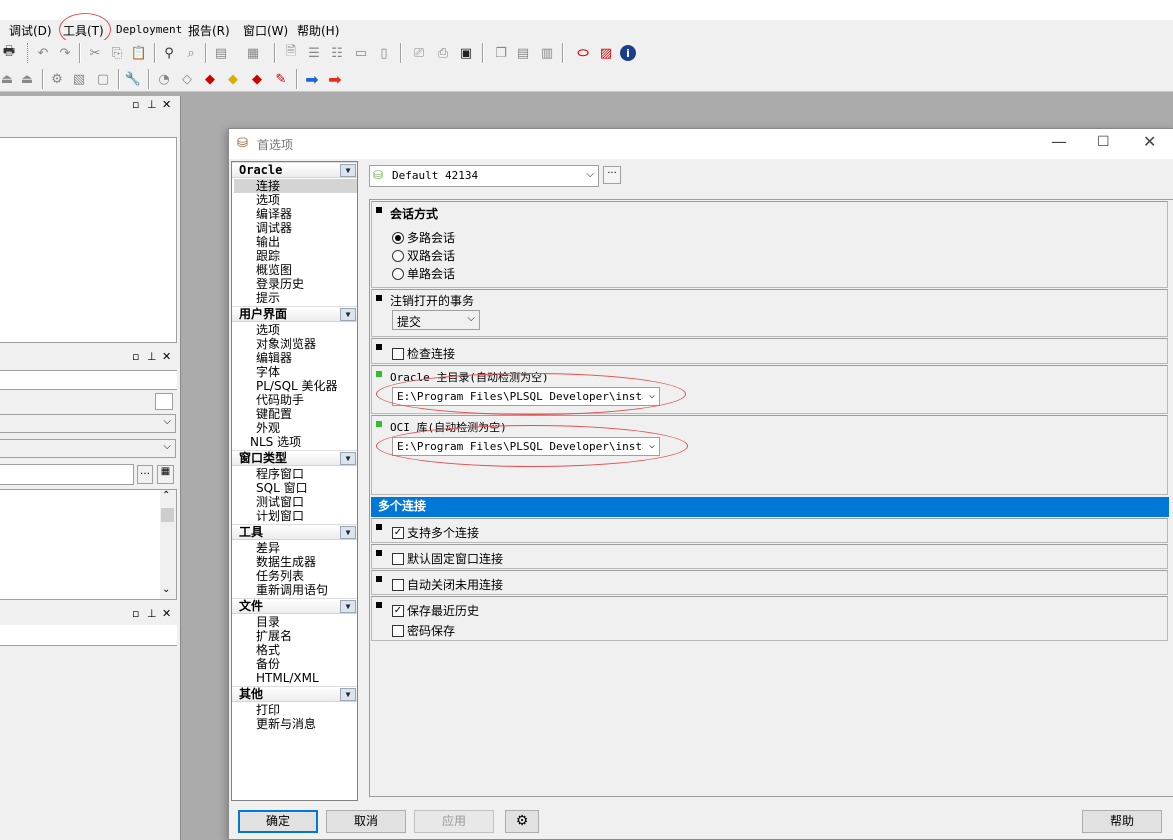  Describe the element at coordinates (314, 53) in the screenshot. I see `comment-icon: ☰` at that location.